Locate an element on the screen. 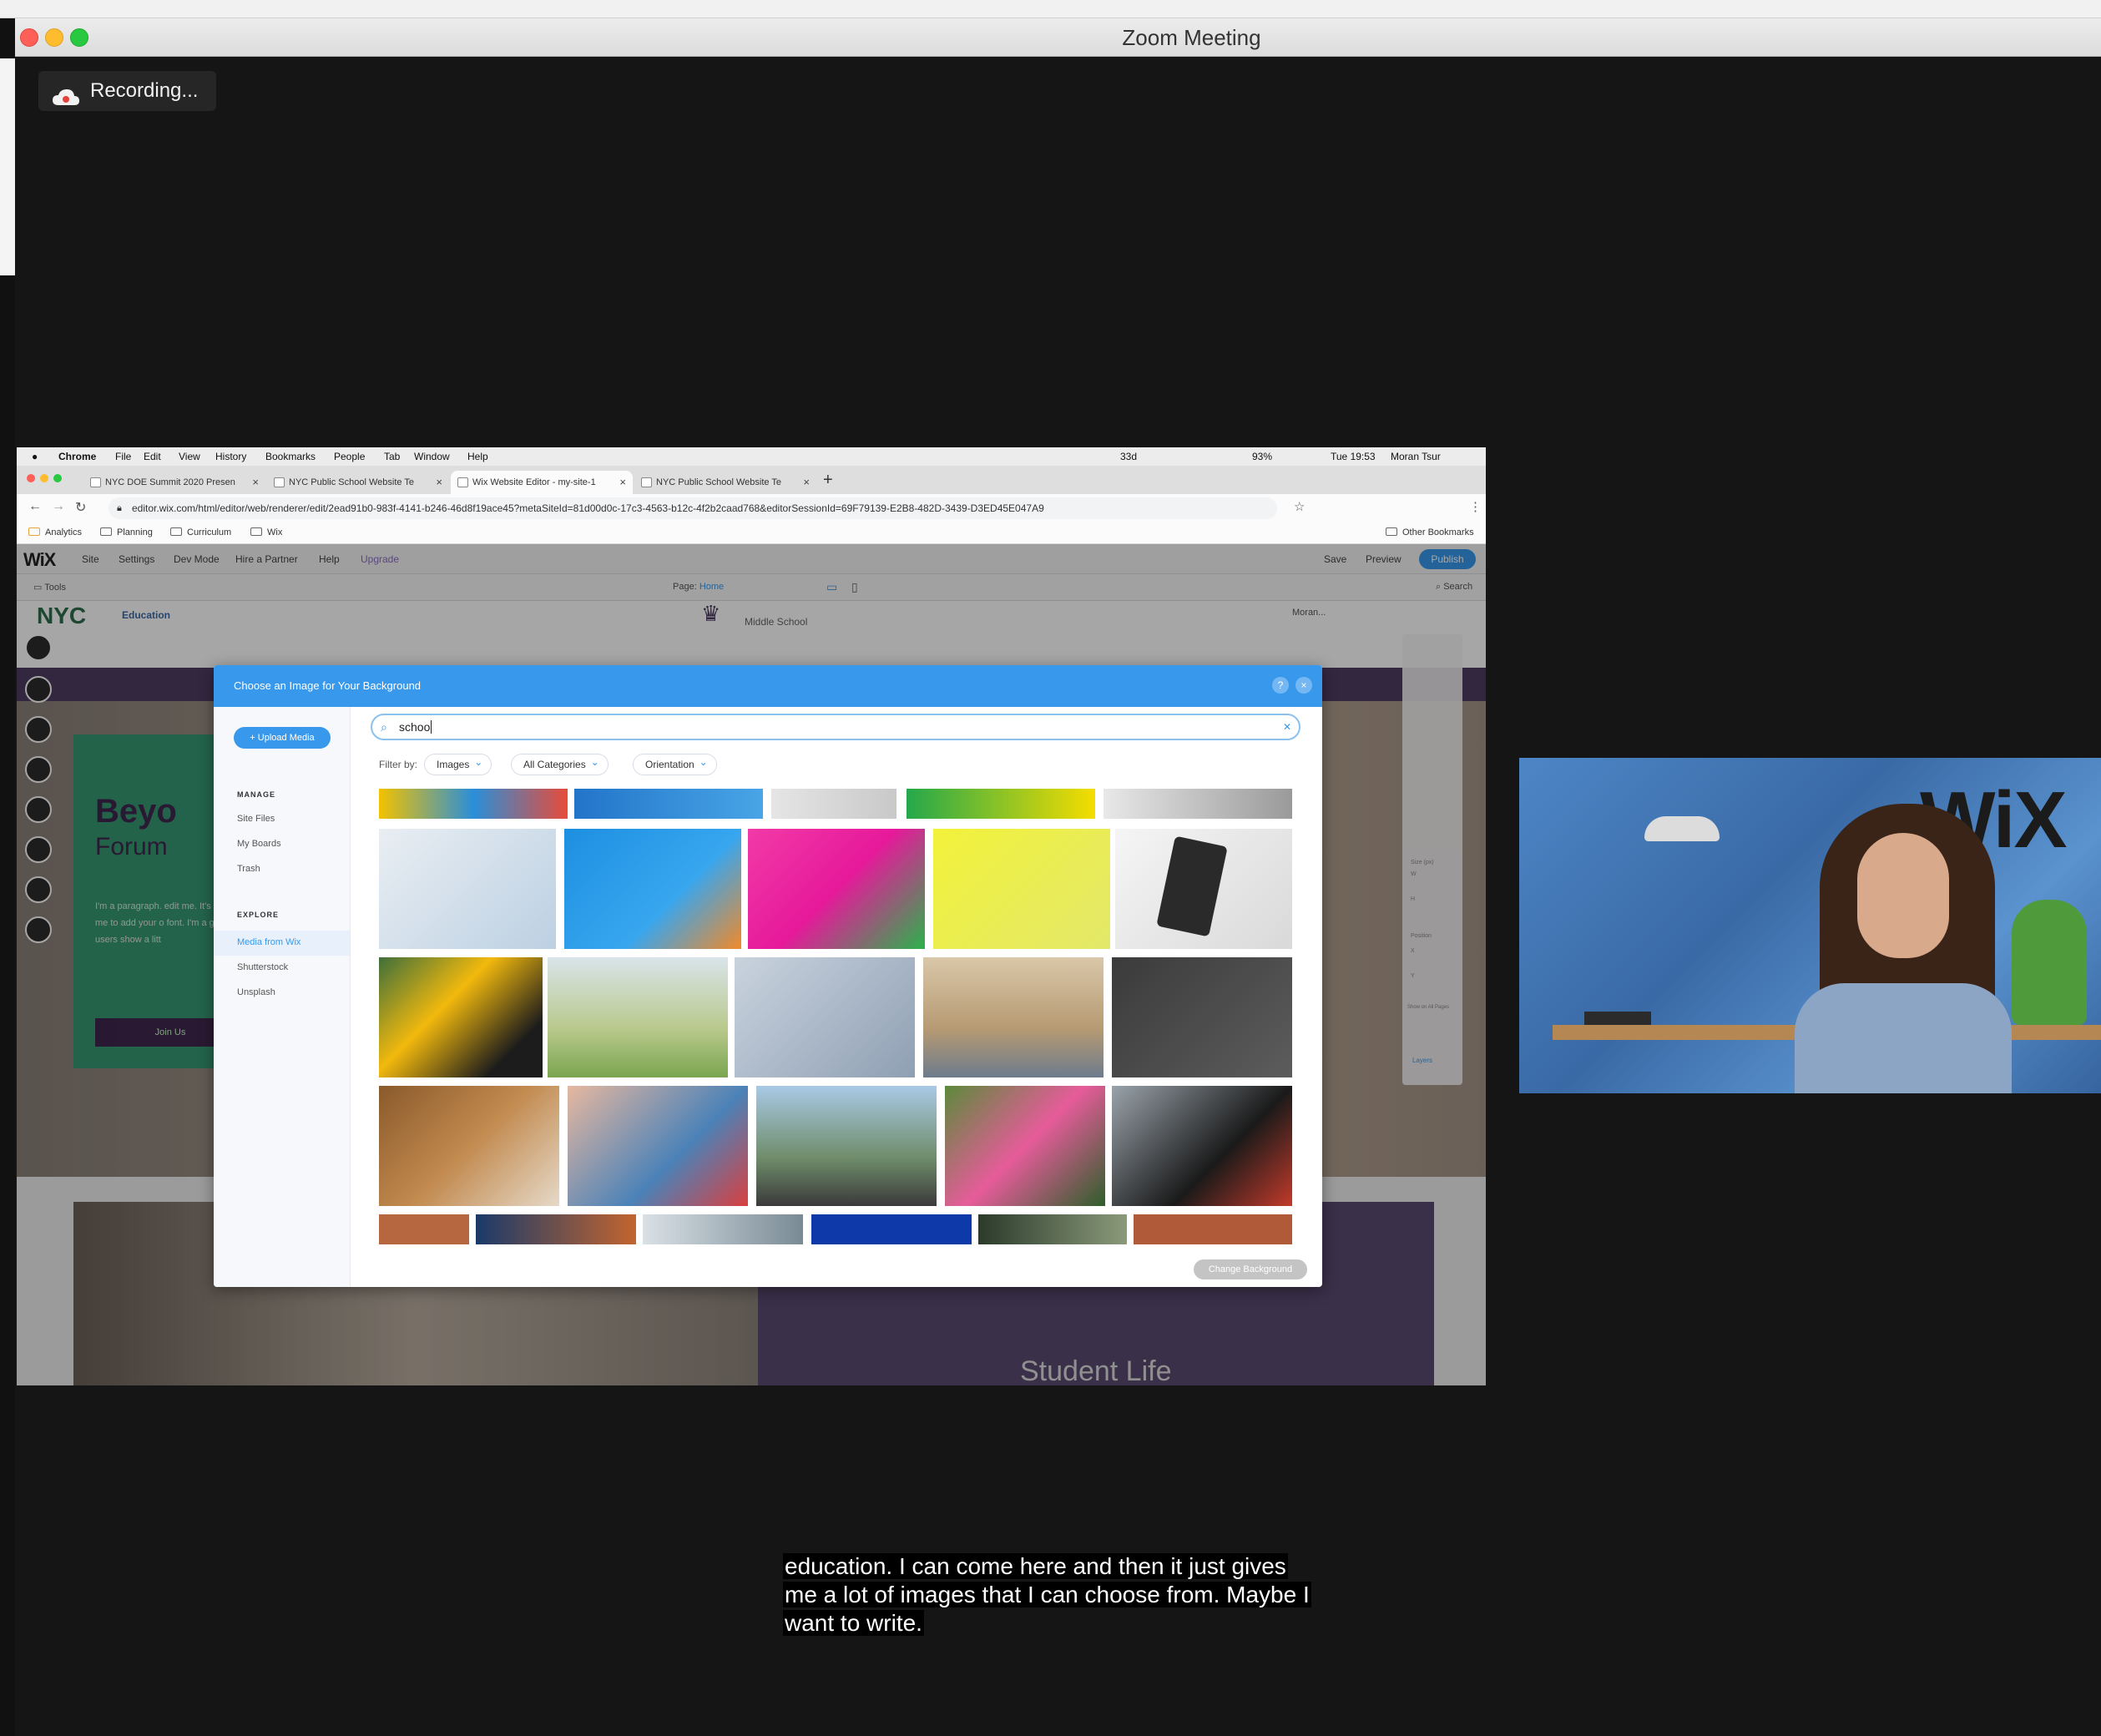 The height and width of the screenshot is (1736, 2101). participant-face is located at coordinates (1903, 895).